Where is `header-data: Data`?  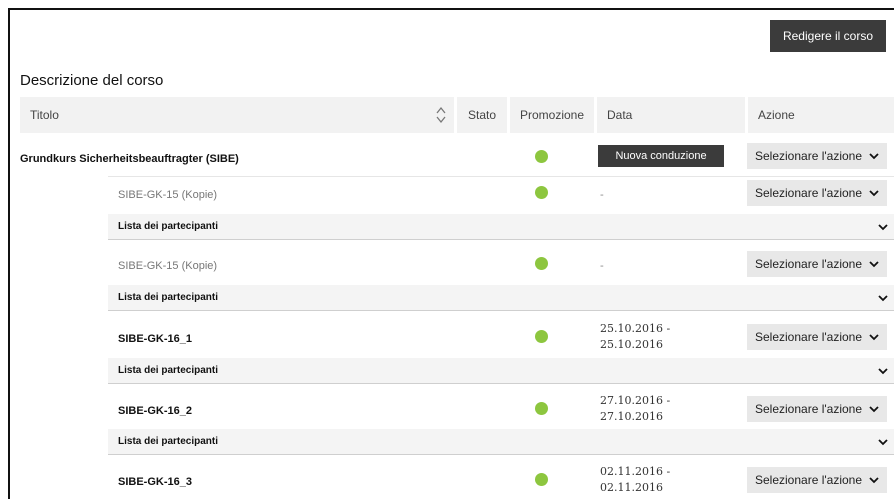 header-data: Data is located at coordinates (671, 115).